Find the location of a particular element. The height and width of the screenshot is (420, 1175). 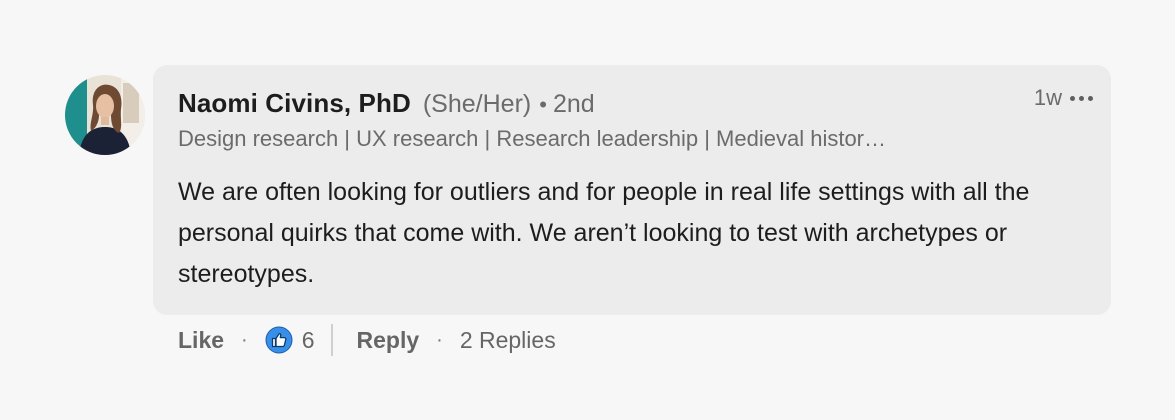

avatar is located at coordinates (105, 115).